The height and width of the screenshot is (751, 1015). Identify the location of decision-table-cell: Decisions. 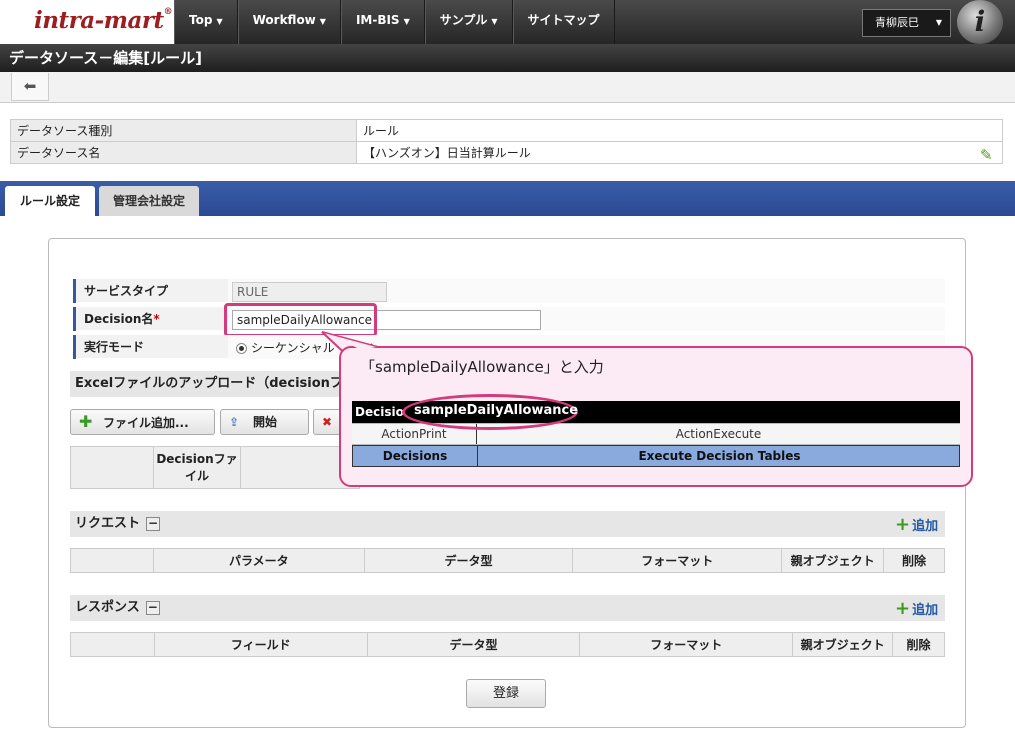
(415, 456).